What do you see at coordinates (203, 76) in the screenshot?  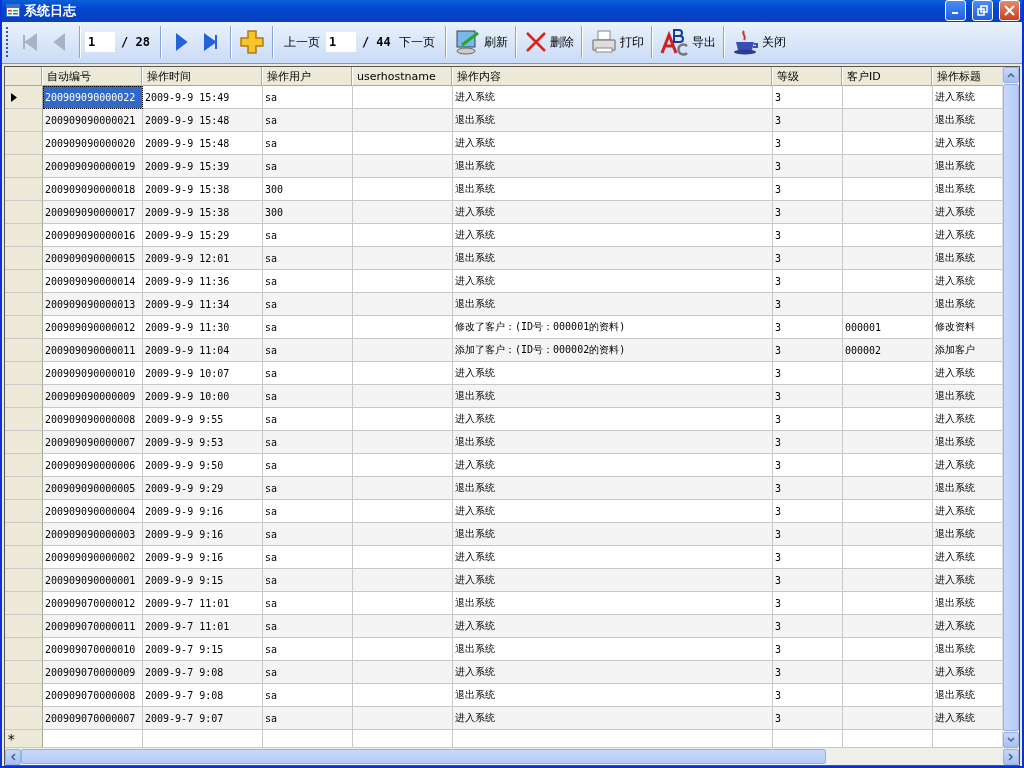 I see `column-header: 操作时间` at bounding box center [203, 76].